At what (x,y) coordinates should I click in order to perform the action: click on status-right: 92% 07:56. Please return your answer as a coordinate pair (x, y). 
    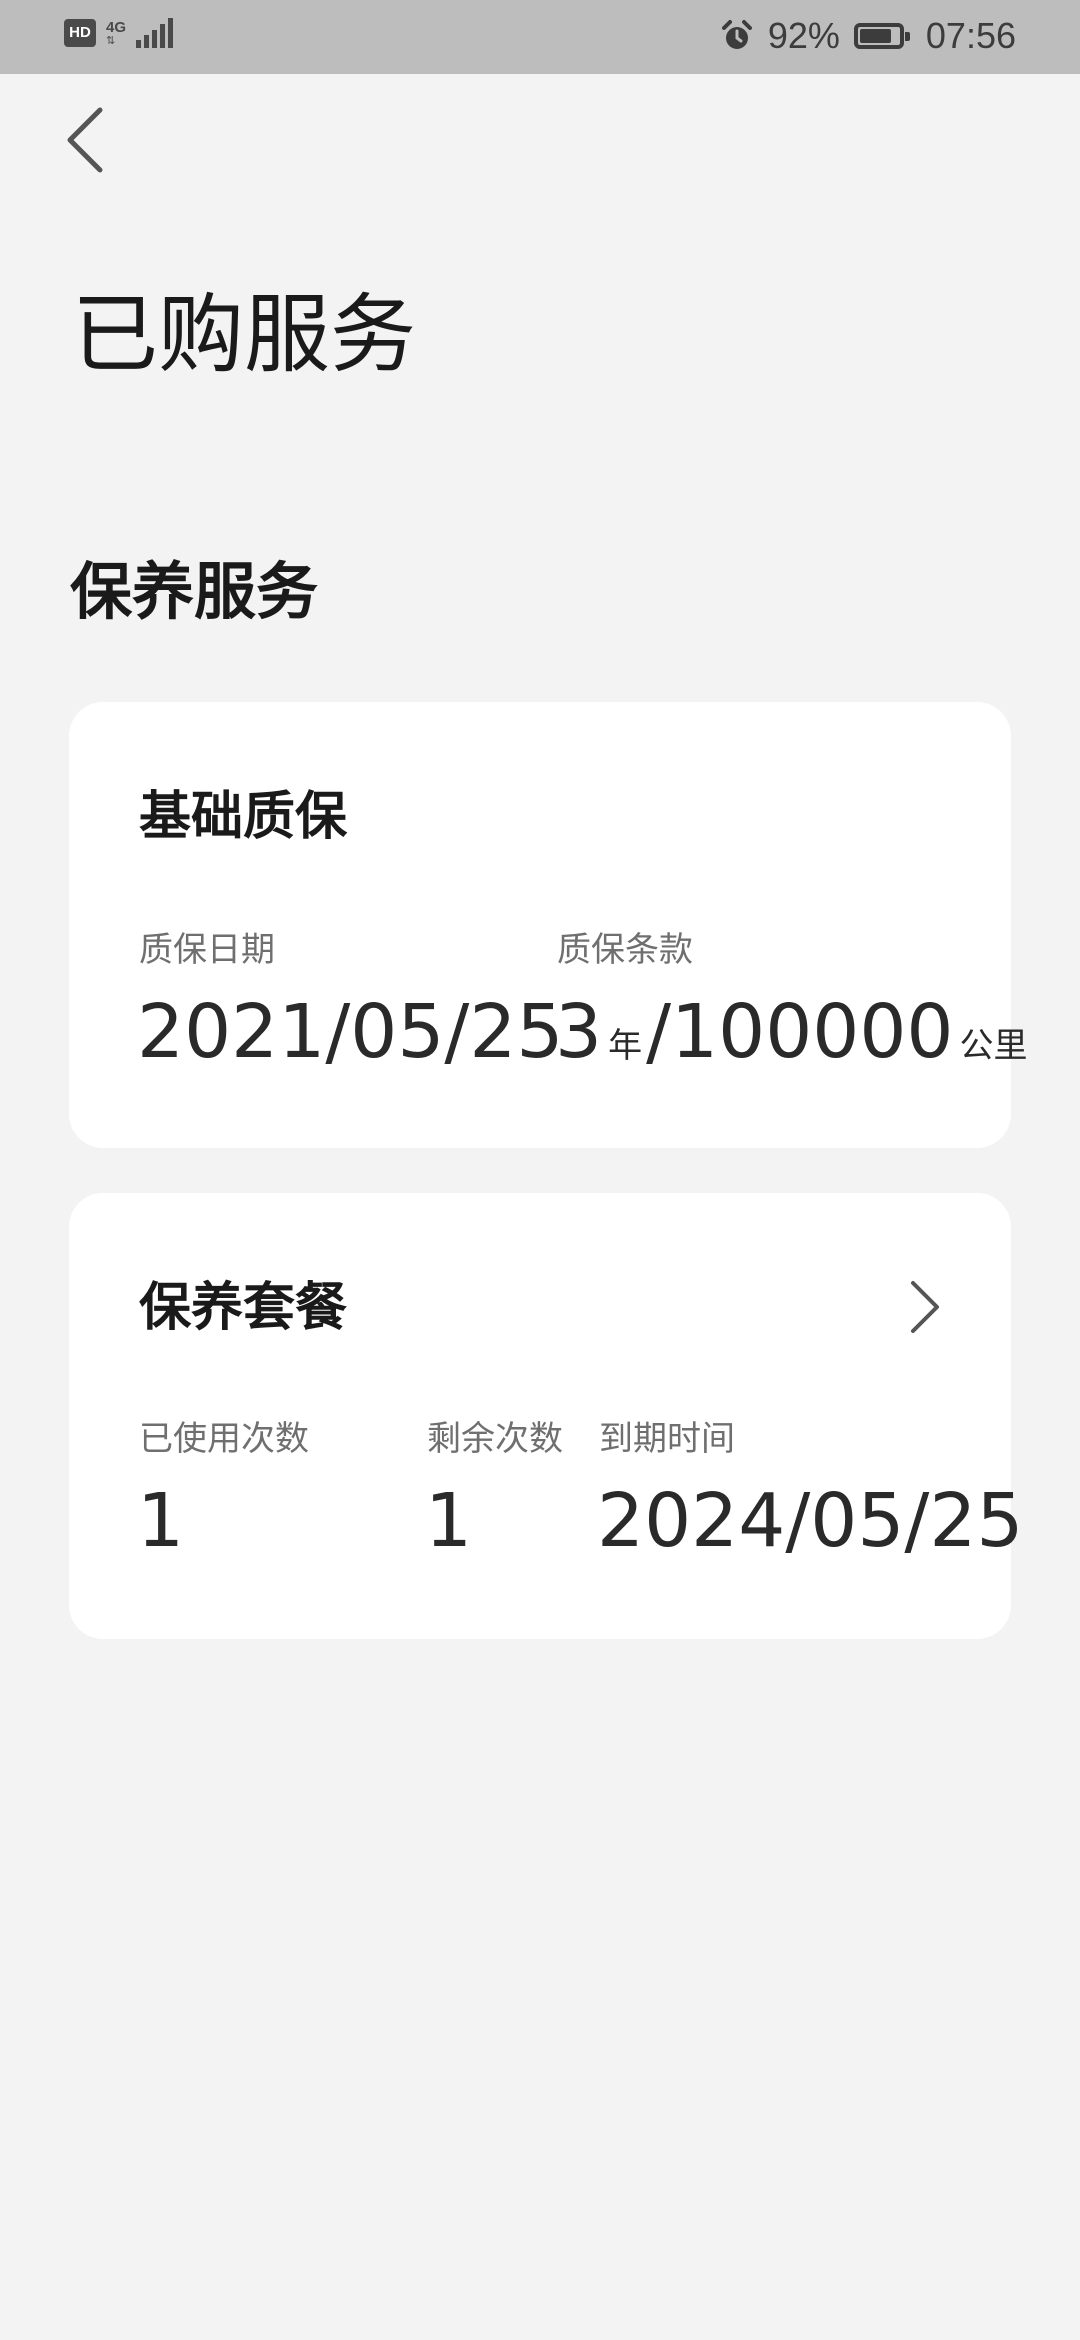
    Looking at the image, I should click on (868, 36).